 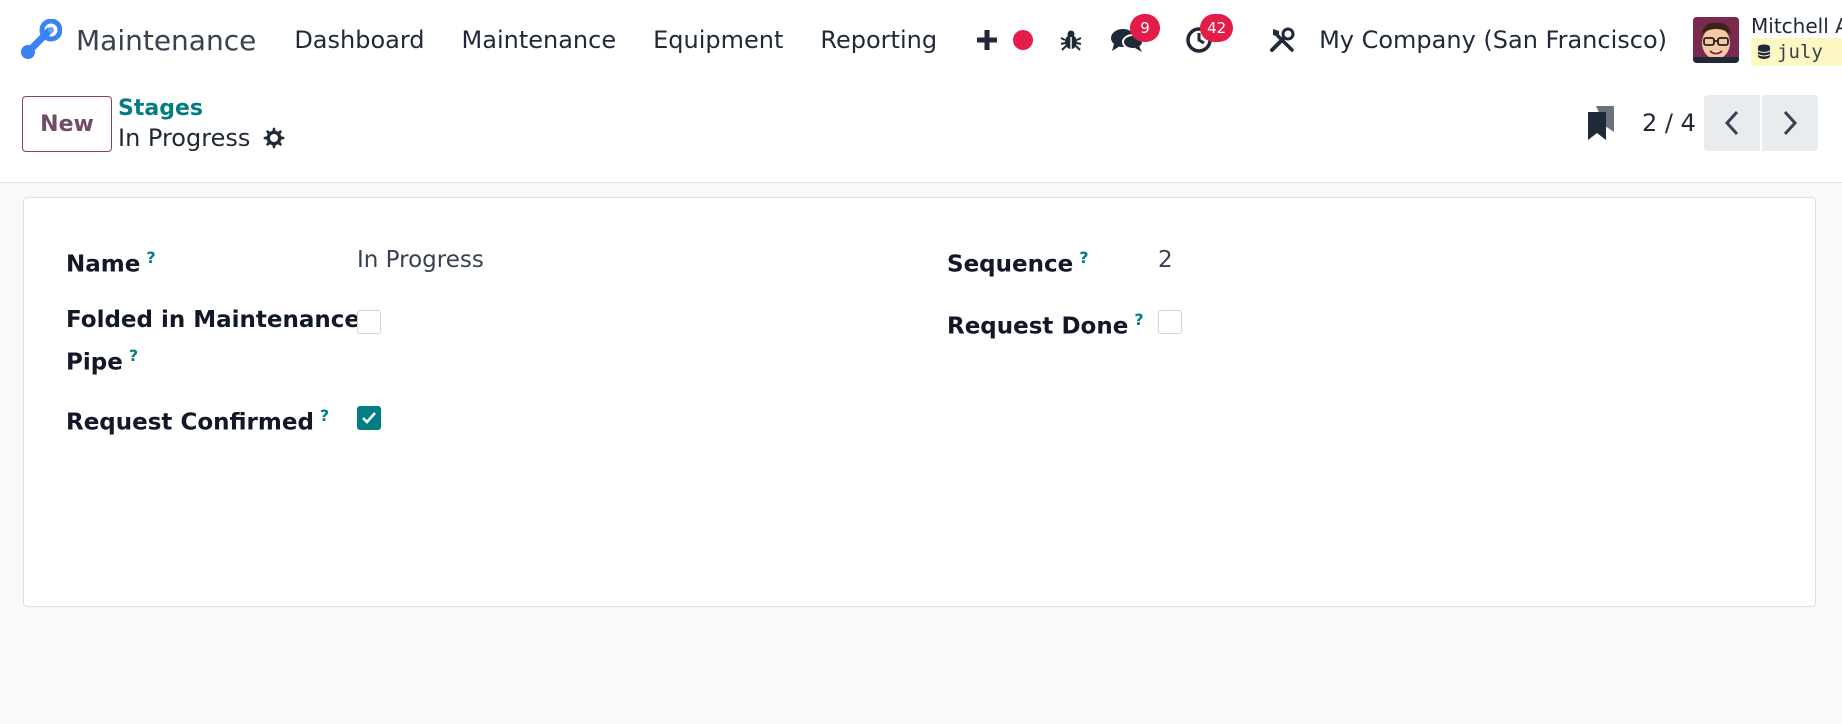 What do you see at coordinates (274, 138) in the screenshot?
I see `gear-icon` at bounding box center [274, 138].